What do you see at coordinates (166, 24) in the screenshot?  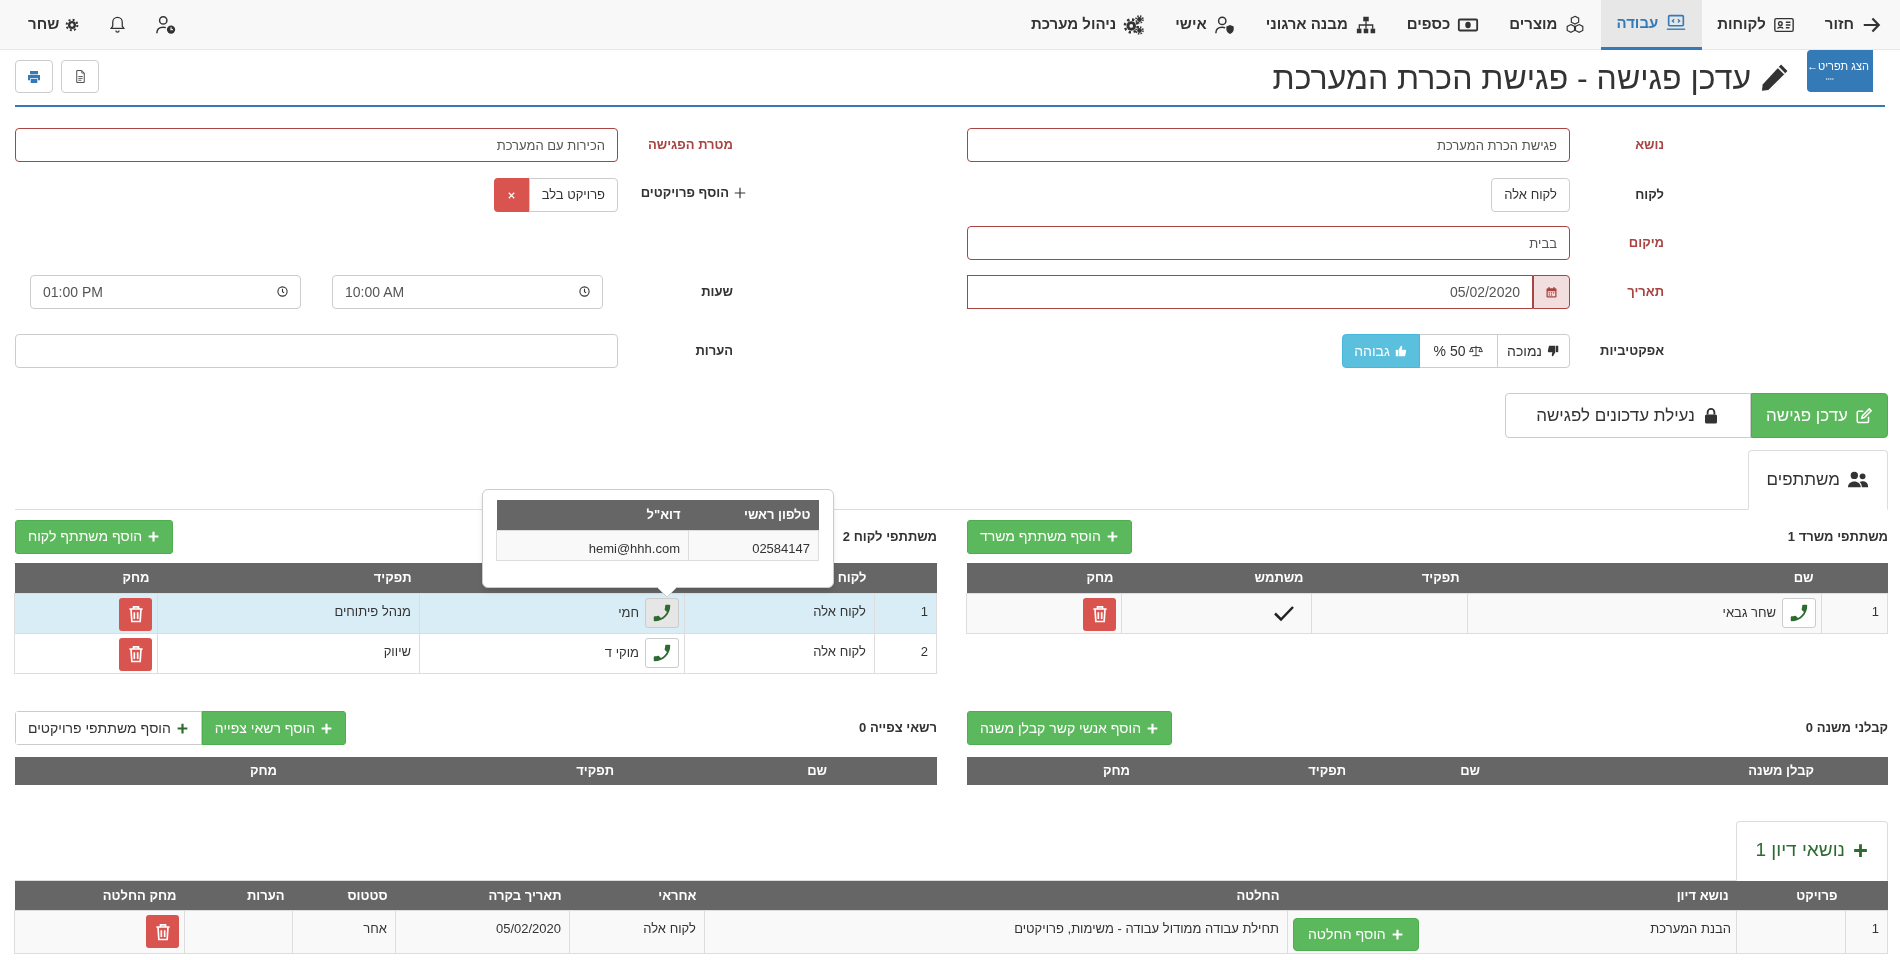 I see `user-clock-button` at bounding box center [166, 24].